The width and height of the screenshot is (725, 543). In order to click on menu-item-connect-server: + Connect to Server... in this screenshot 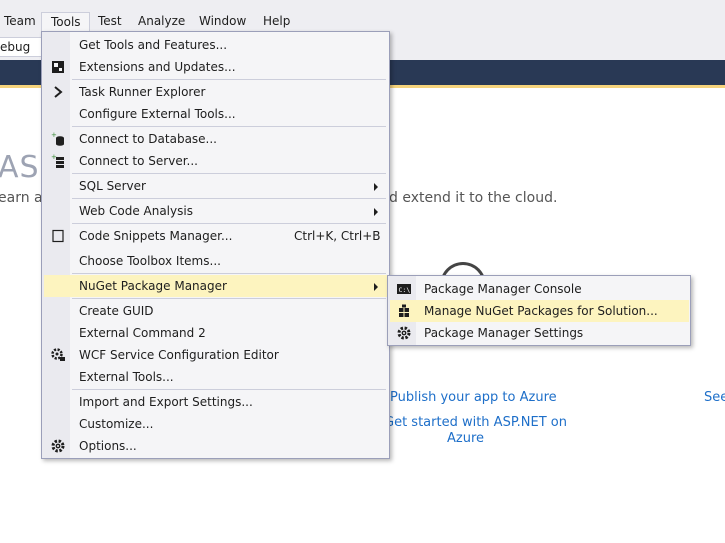, I will do `click(216, 161)`.